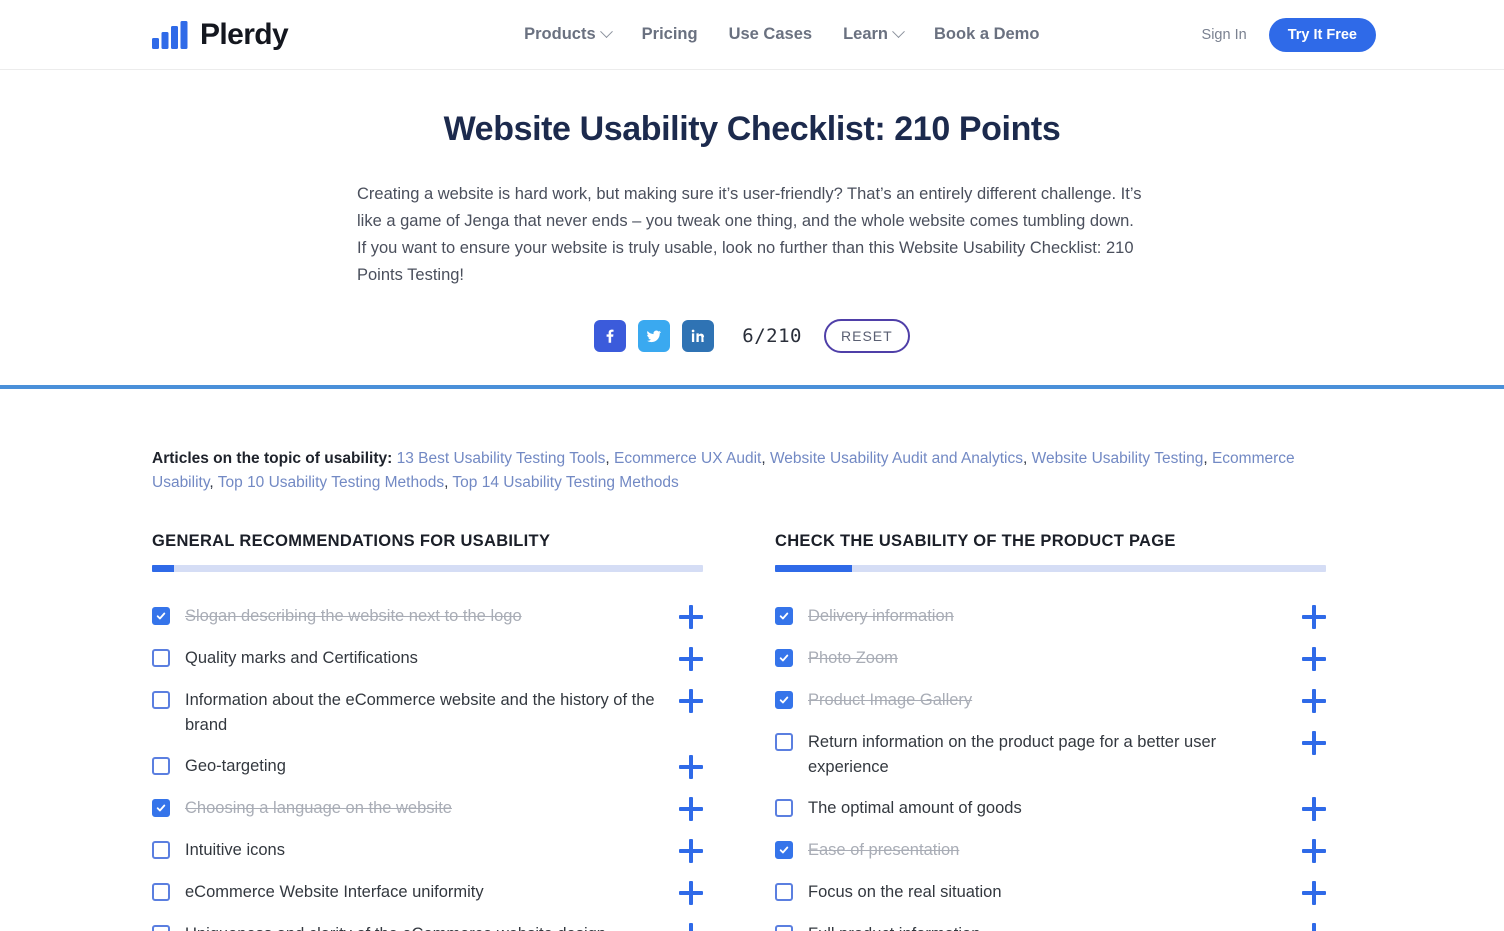 Image resolution: width=1504 pixels, height=931 pixels. I want to click on checklist-item-label: The optimal amount of goods, so click(1055, 808).